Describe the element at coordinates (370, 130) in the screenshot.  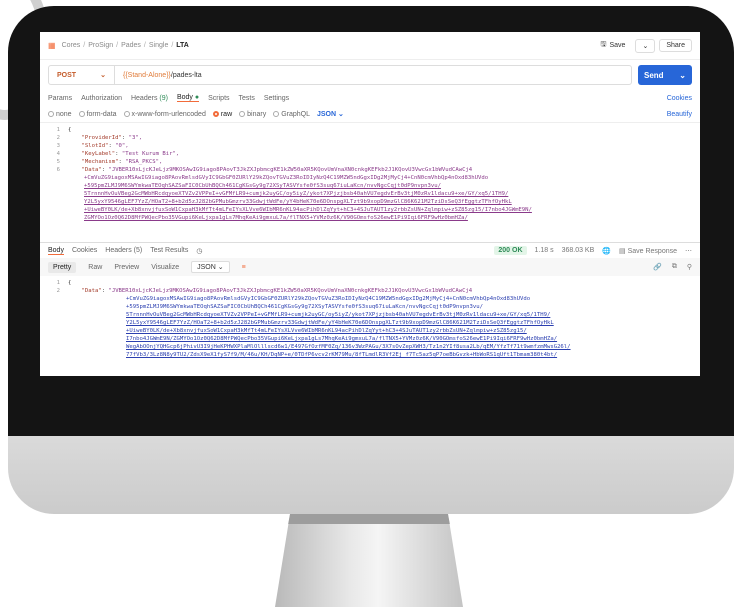
I see `code-line: 1{` at that location.